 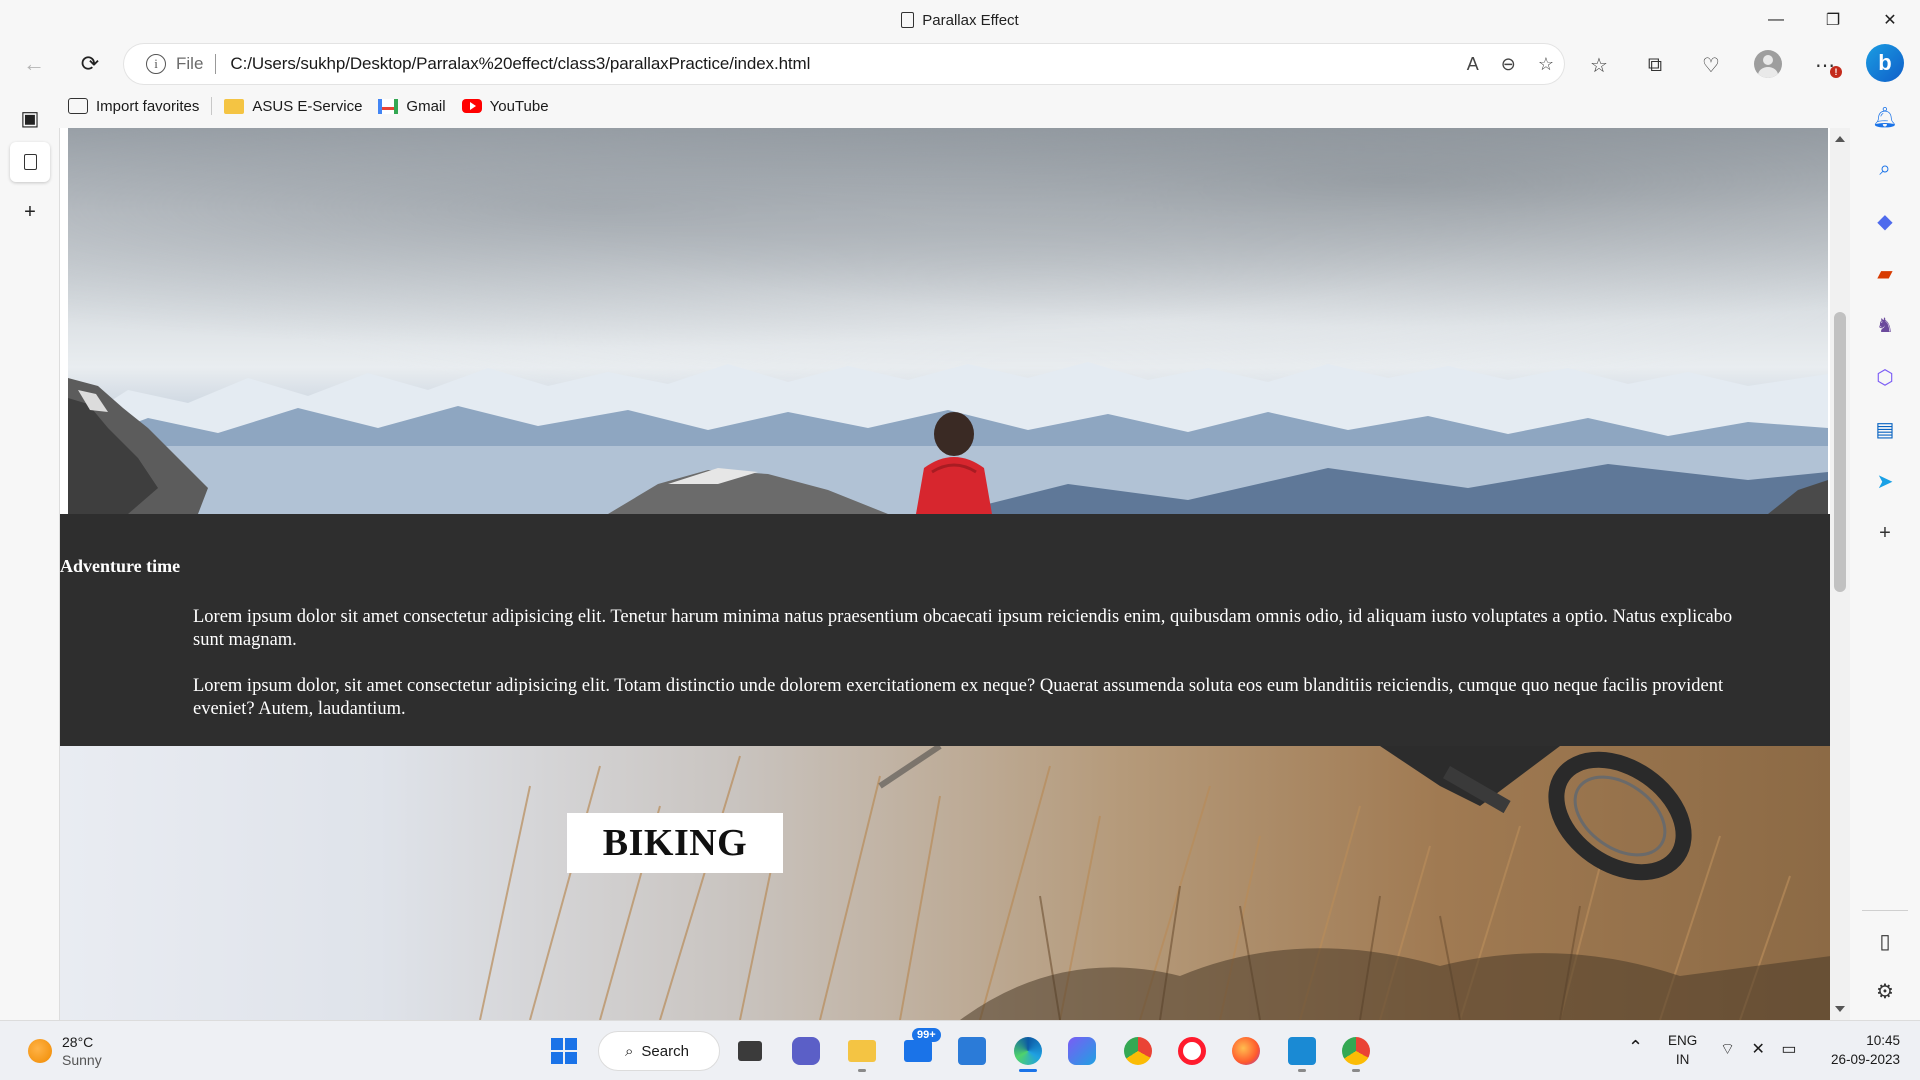 I want to click on outlook-icon: ▤, so click(x=1885, y=429).